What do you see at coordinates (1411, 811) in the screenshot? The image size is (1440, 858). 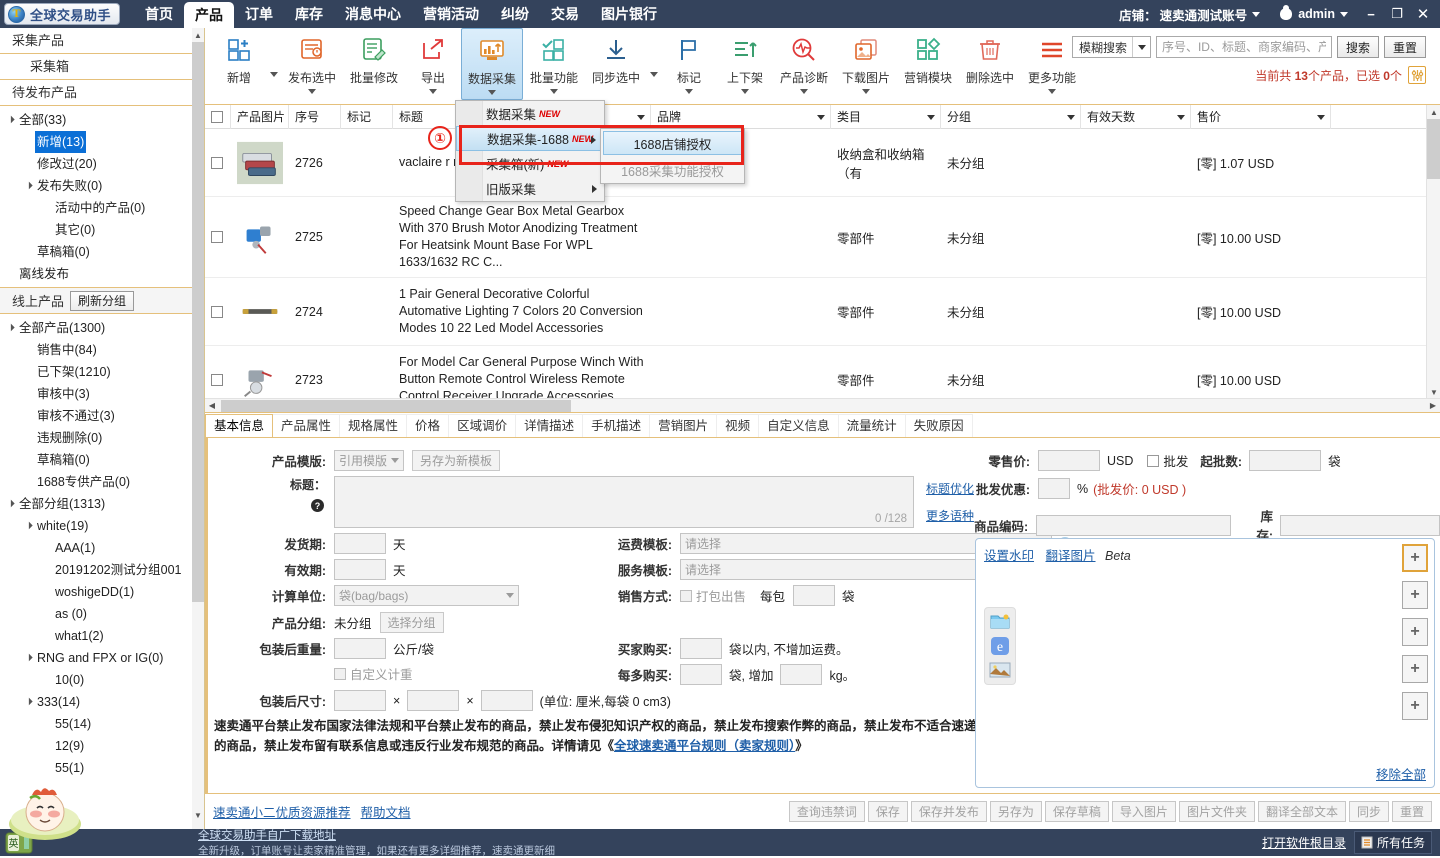 I see `action-button-重置: 重置` at bounding box center [1411, 811].